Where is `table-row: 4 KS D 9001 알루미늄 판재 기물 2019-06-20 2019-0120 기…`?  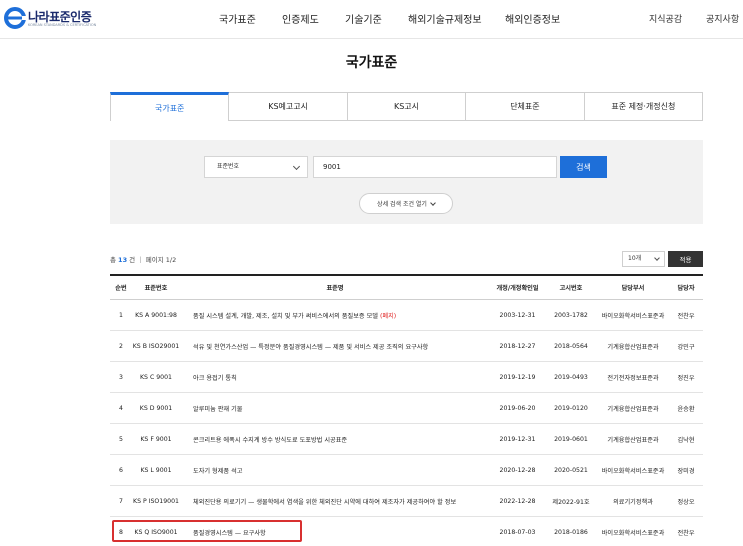 table-row: 4 KS D 9001 알루미늄 판재 기물 2019-06-20 2019-0120 기… is located at coordinates (406, 408).